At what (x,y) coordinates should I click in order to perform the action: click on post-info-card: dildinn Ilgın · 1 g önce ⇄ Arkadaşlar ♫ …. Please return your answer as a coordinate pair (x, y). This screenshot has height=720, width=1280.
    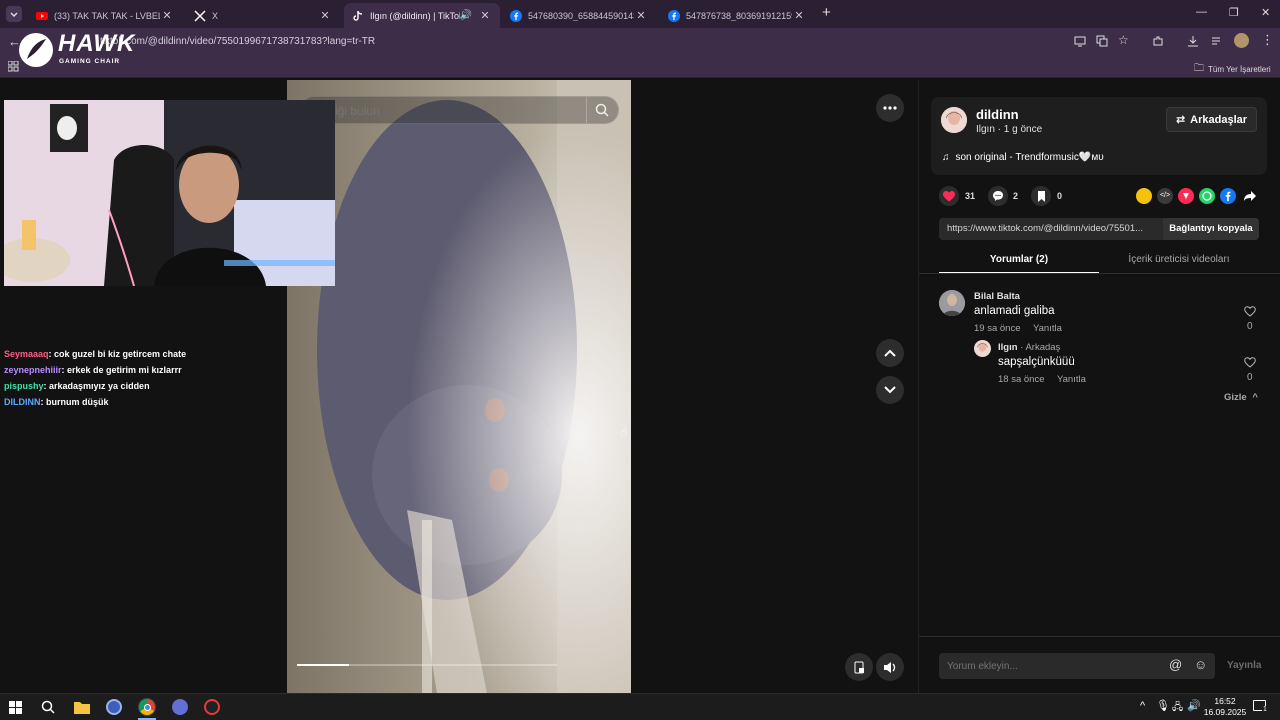
    Looking at the image, I should click on (1099, 136).